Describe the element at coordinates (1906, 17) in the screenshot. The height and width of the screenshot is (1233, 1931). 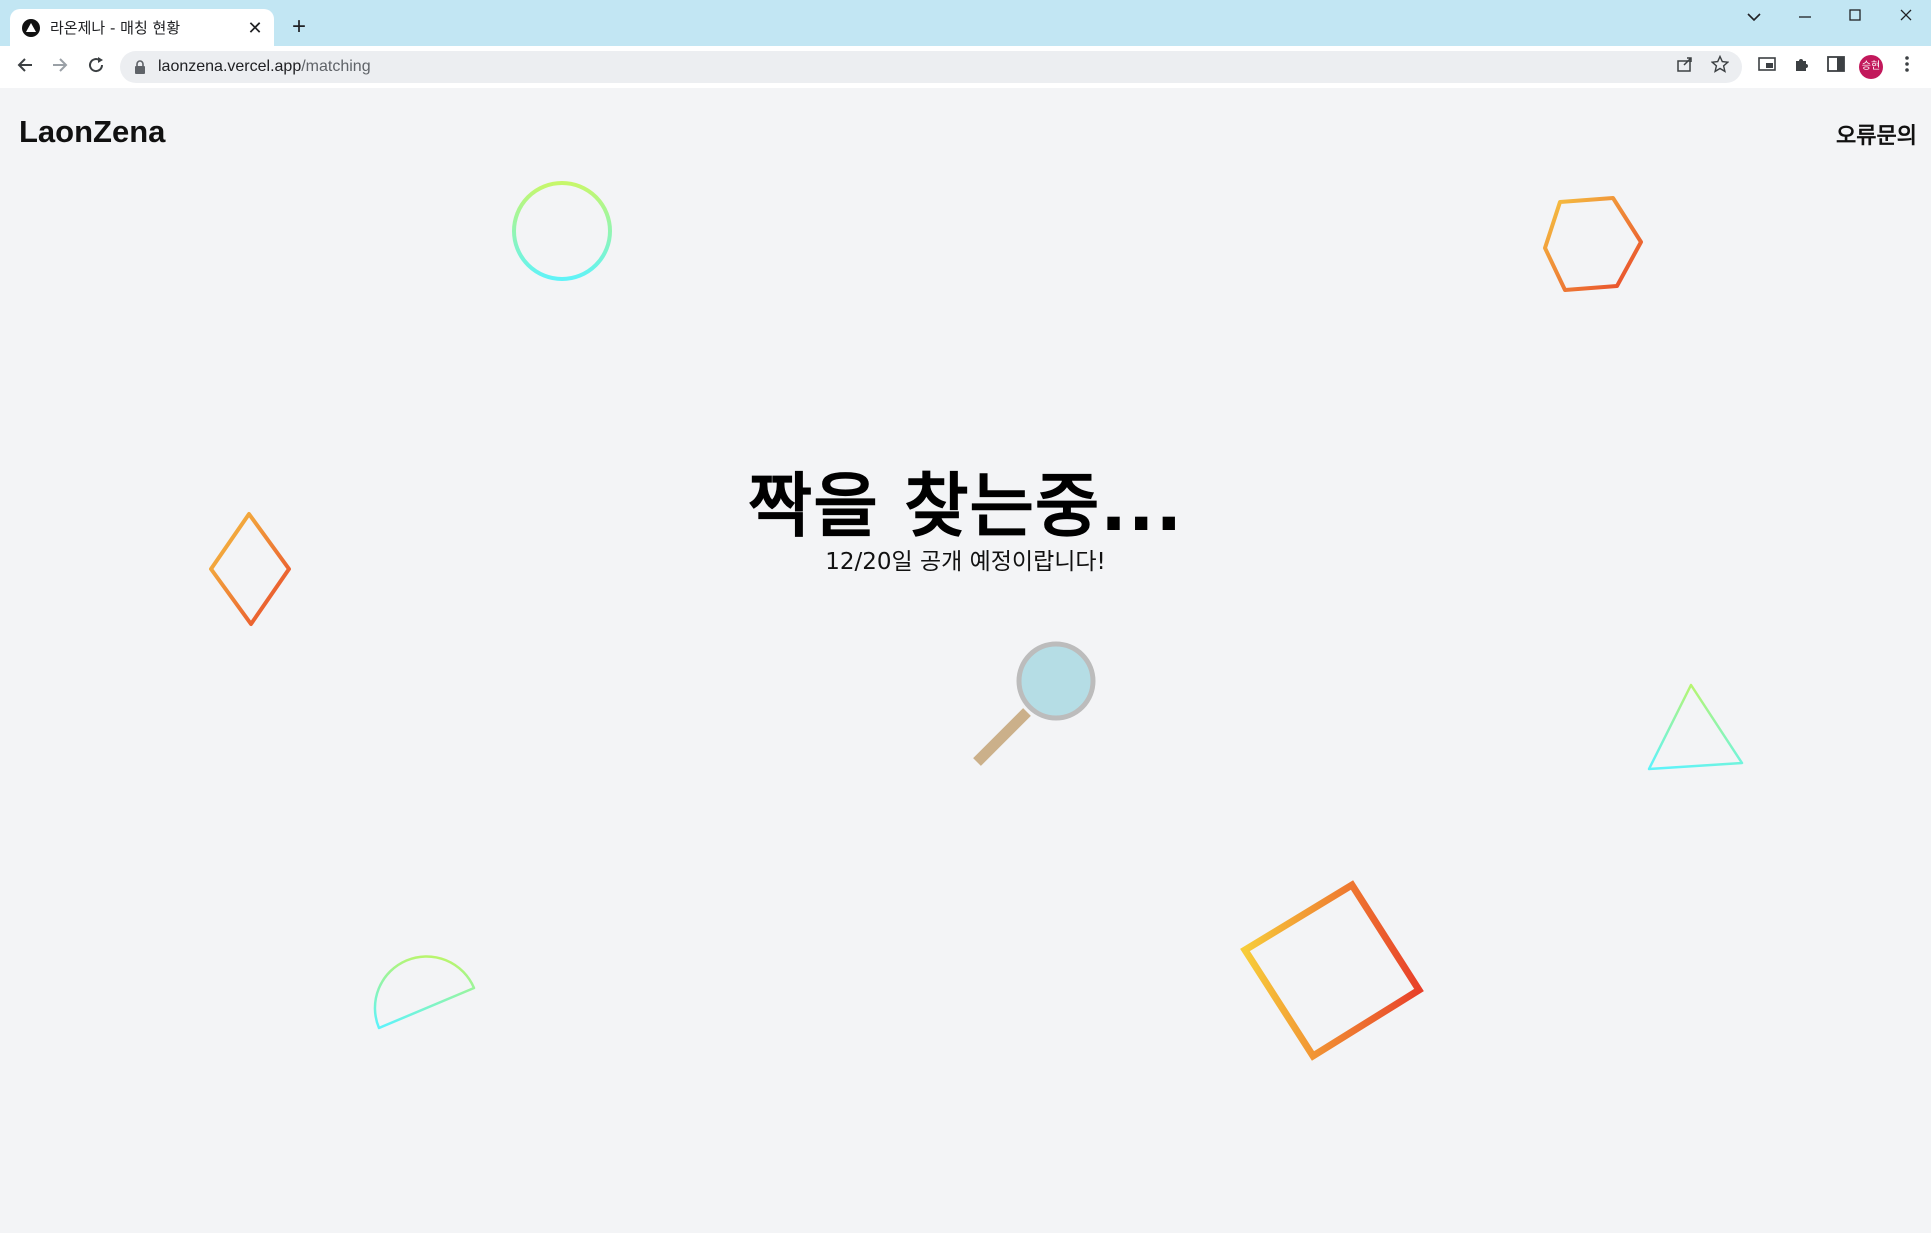
I see `close-icon` at that location.